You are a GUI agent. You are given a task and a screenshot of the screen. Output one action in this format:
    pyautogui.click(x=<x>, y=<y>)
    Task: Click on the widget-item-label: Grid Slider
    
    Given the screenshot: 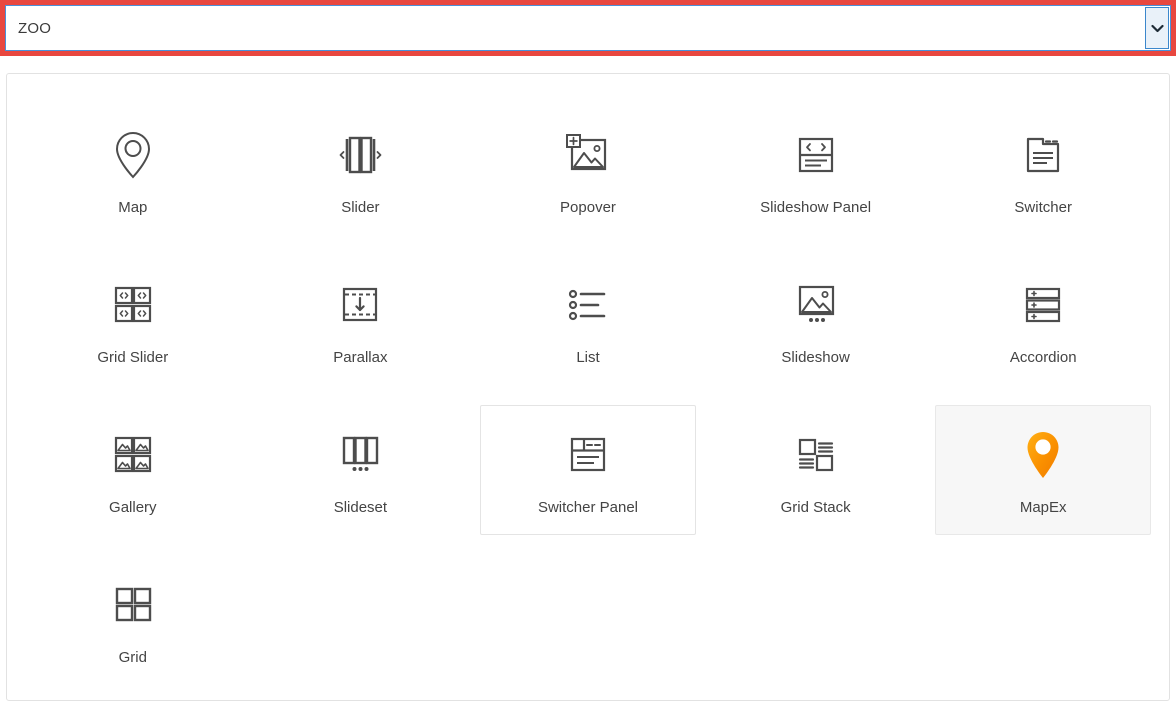 What is the action you would take?
    pyautogui.click(x=133, y=357)
    